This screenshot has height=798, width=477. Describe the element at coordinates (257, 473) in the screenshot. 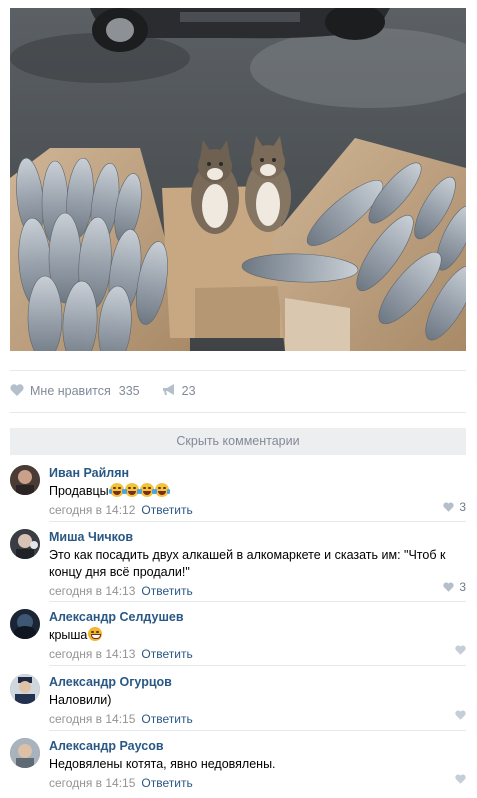

I see `comment-author: Иван Райлян` at that location.